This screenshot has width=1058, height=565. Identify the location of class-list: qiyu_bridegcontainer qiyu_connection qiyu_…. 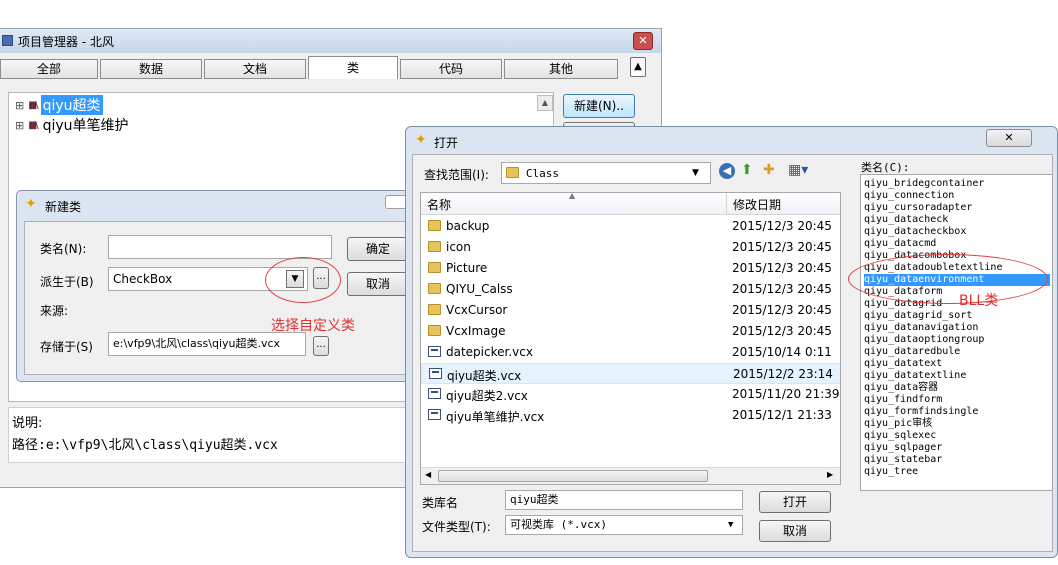
(956, 332).